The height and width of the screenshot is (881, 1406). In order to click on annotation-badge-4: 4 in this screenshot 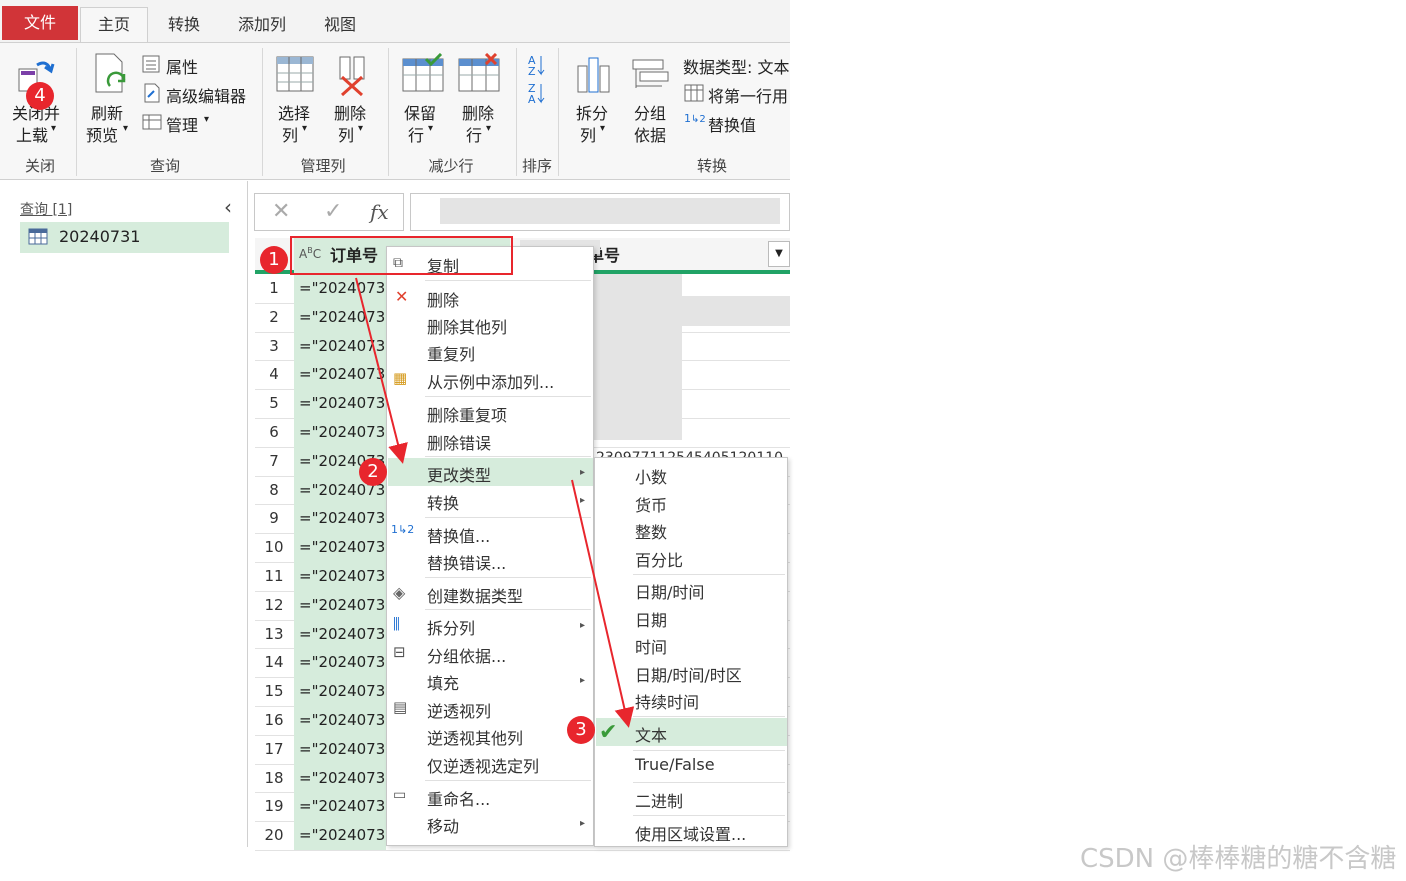, I will do `click(40, 96)`.